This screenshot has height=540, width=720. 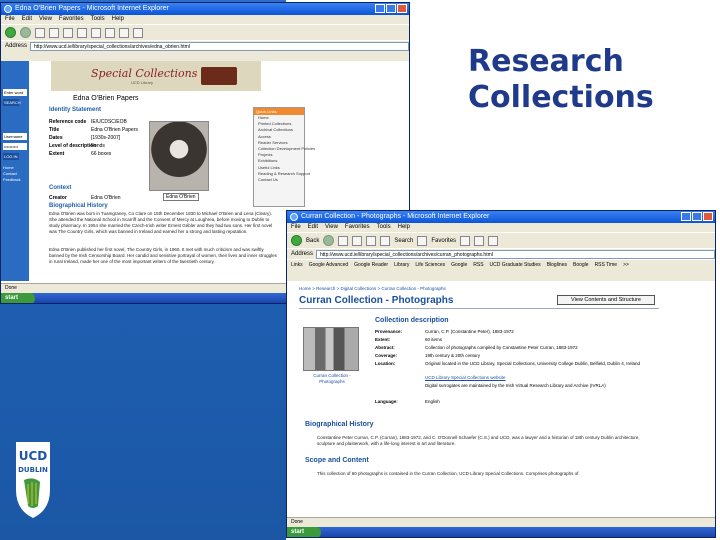 What do you see at coordinates (432, 401) in the screenshot?
I see `field-value-language: English` at bounding box center [432, 401].